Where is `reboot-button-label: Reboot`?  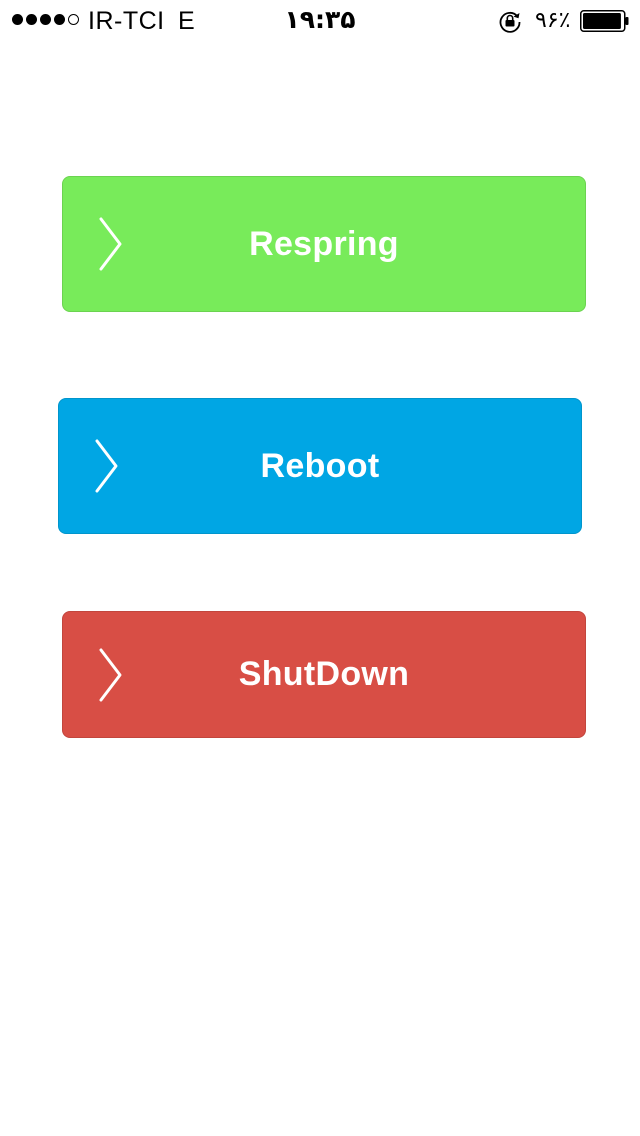 reboot-button-label: Reboot is located at coordinates (320, 465).